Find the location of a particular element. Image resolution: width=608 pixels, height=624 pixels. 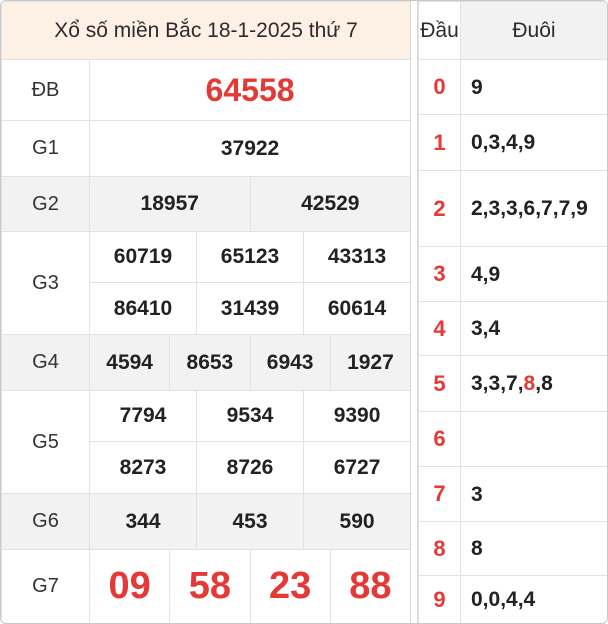

prize-number: 344 is located at coordinates (143, 521).